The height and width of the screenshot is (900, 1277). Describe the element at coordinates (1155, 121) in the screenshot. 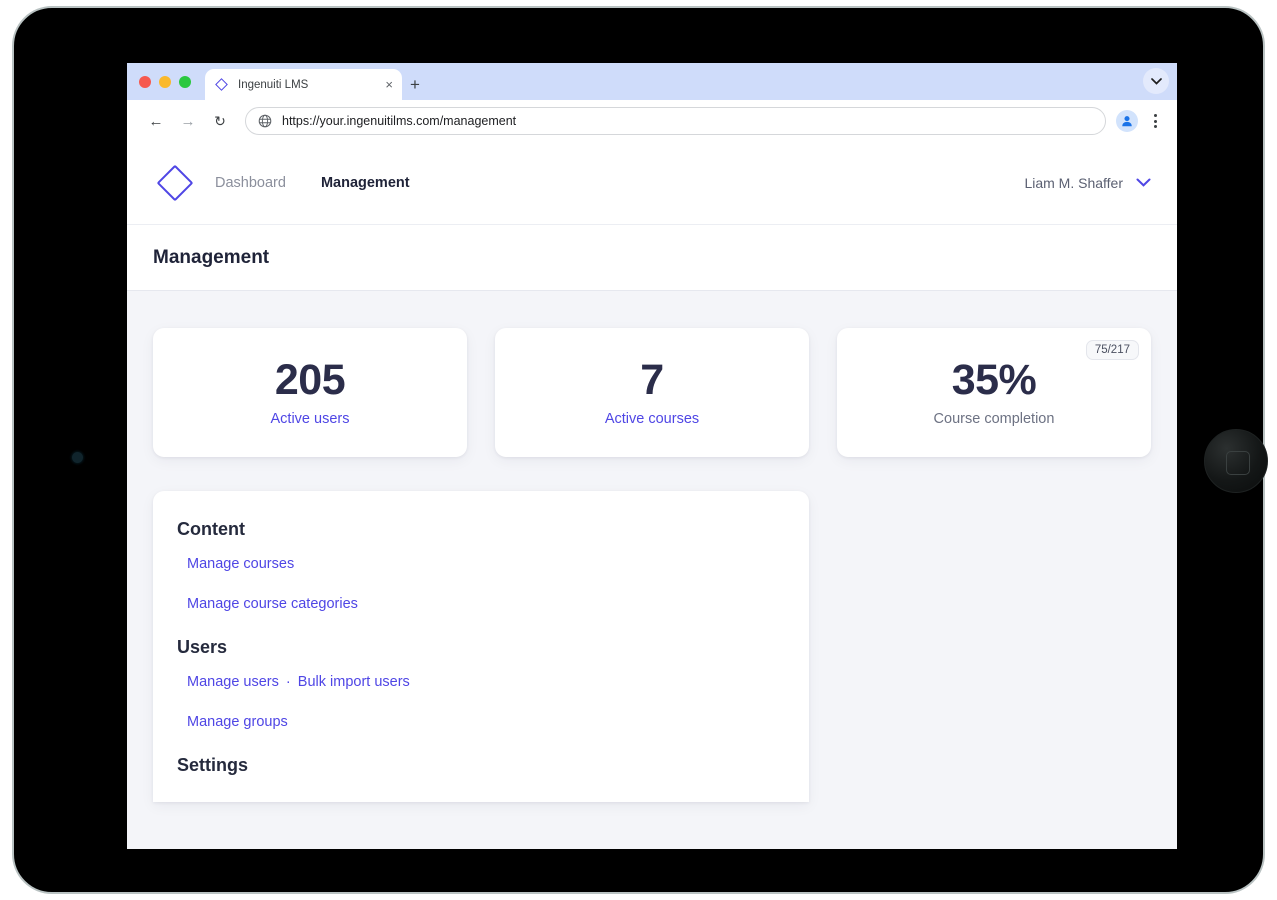

I see `three-dot-menu-icon` at that location.